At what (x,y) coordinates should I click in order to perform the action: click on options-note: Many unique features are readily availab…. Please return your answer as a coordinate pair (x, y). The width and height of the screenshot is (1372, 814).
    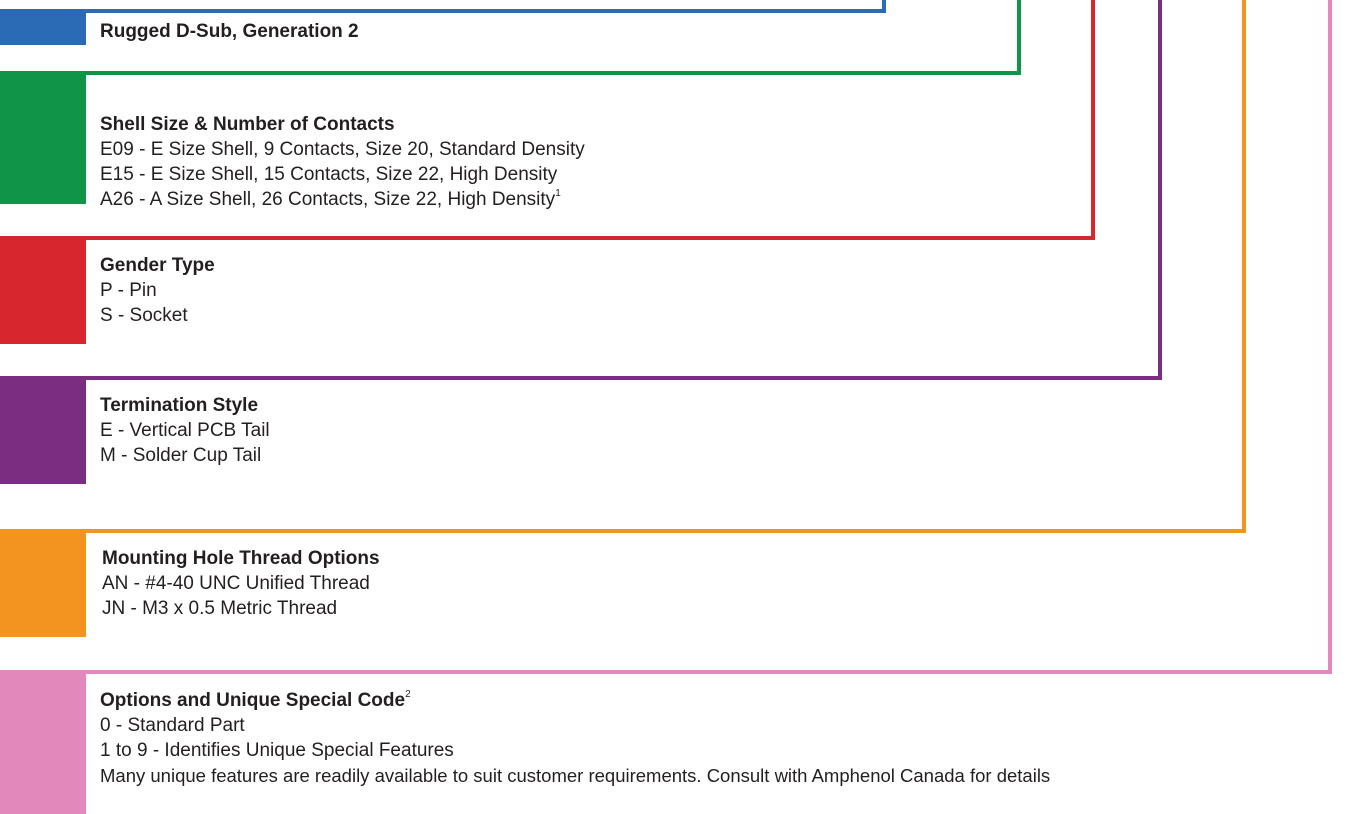
    Looking at the image, I should click on (575, 775).